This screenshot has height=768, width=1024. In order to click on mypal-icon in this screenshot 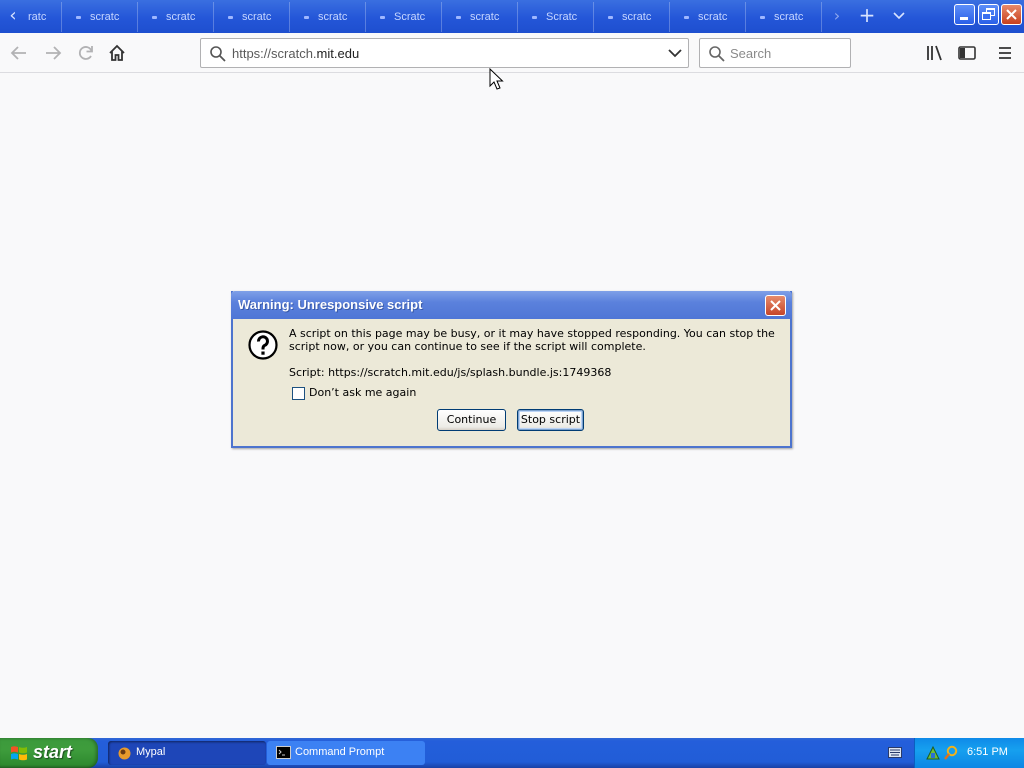, I will do `click(124, 753)`.